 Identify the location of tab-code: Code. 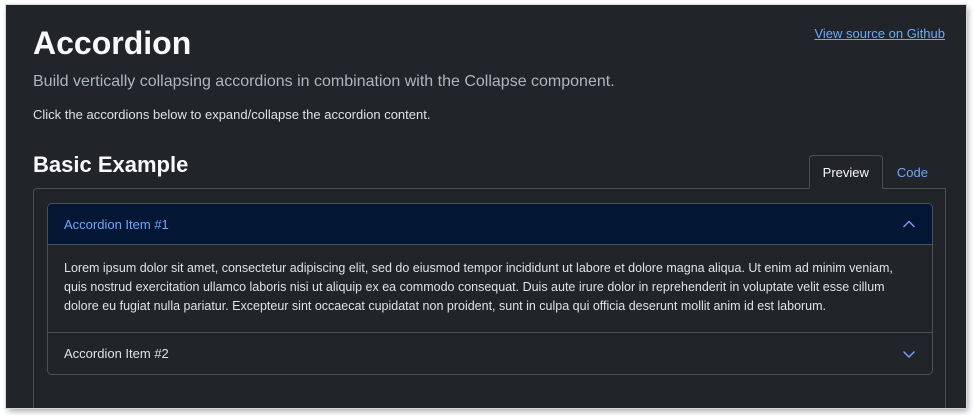
(912, 172).